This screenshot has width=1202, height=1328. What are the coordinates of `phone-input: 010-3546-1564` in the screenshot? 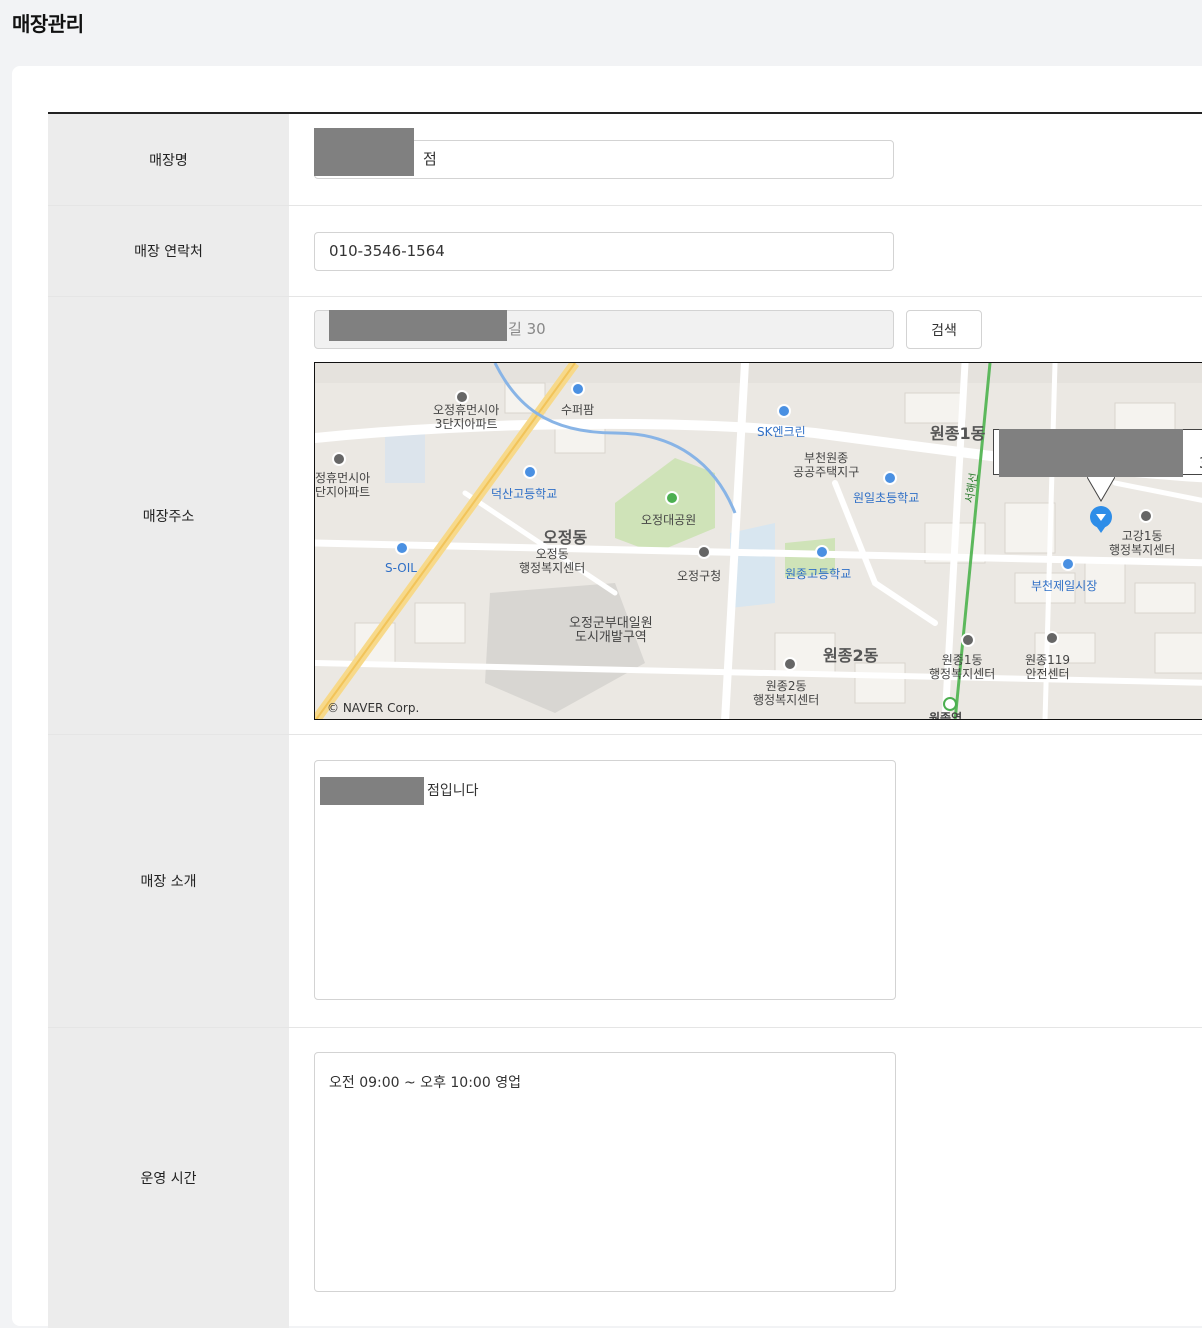 It's located at (604, 251).